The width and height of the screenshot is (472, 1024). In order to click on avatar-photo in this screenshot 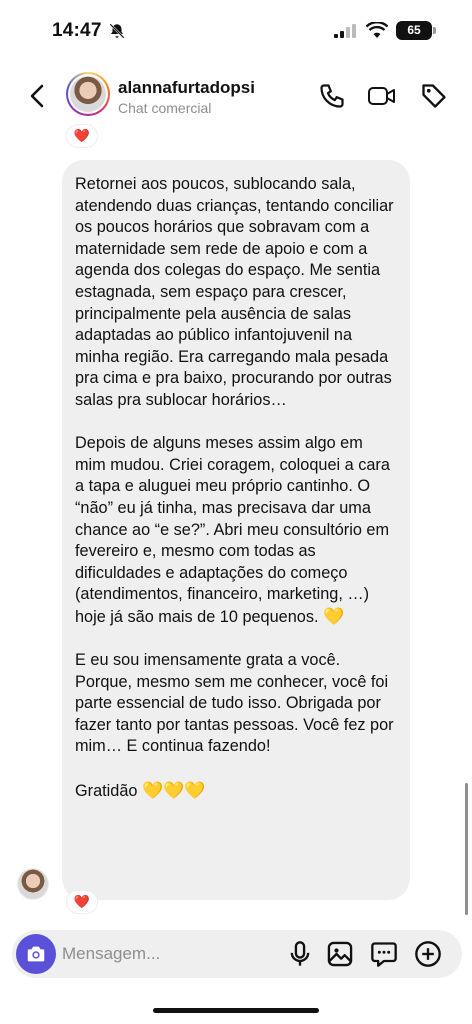, I will do `click(88, 94)`.